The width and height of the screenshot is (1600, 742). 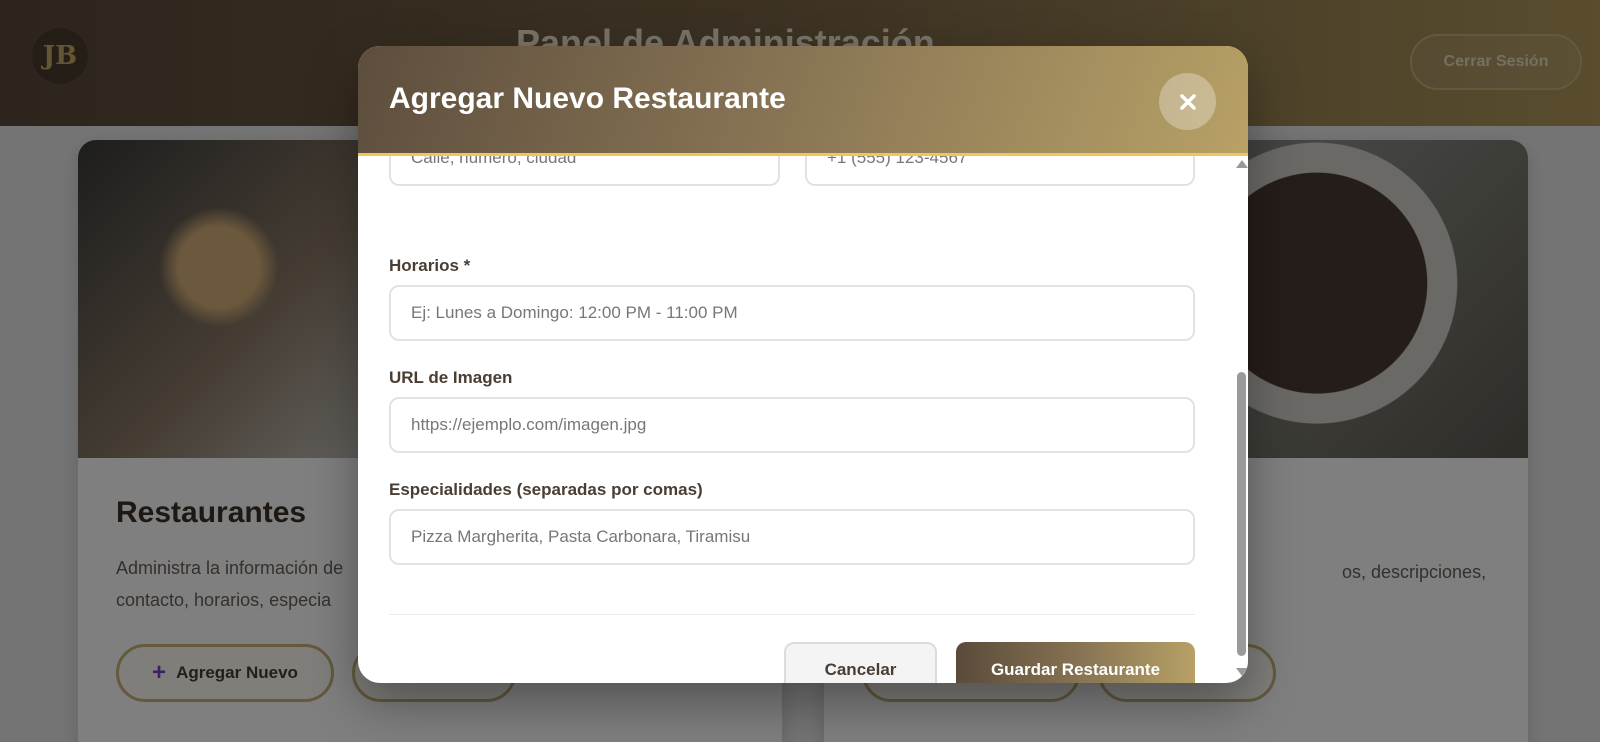 What do you see at coordinates (1075, 662) in the screenshot?
I see `save-restaurant-button: Guardar Restaurante` at bounding box center [1075, 662].